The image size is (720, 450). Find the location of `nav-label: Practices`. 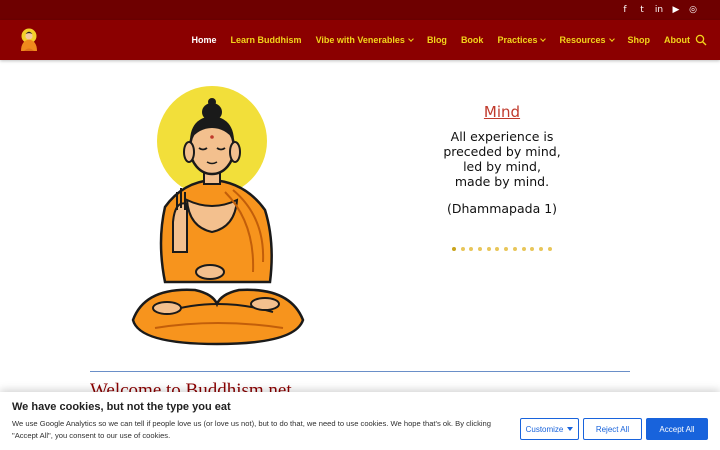

nav-label: Practices is located at coordinates (517, 40).